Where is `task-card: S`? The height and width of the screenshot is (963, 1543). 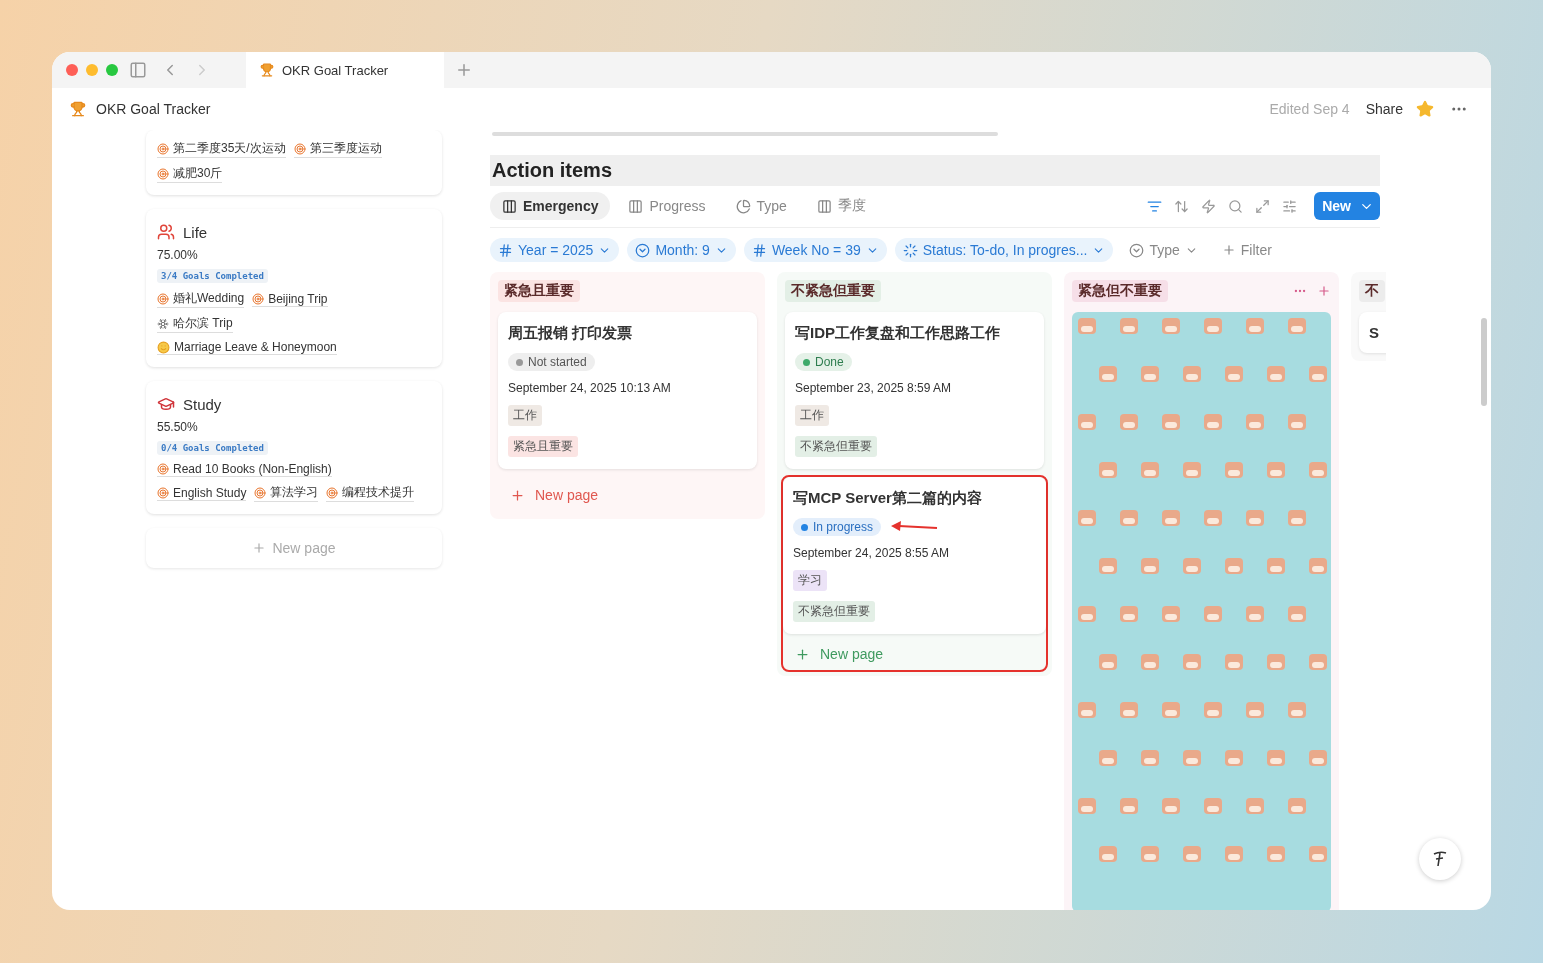
task-card: S is located at coordinates (1372, 332).